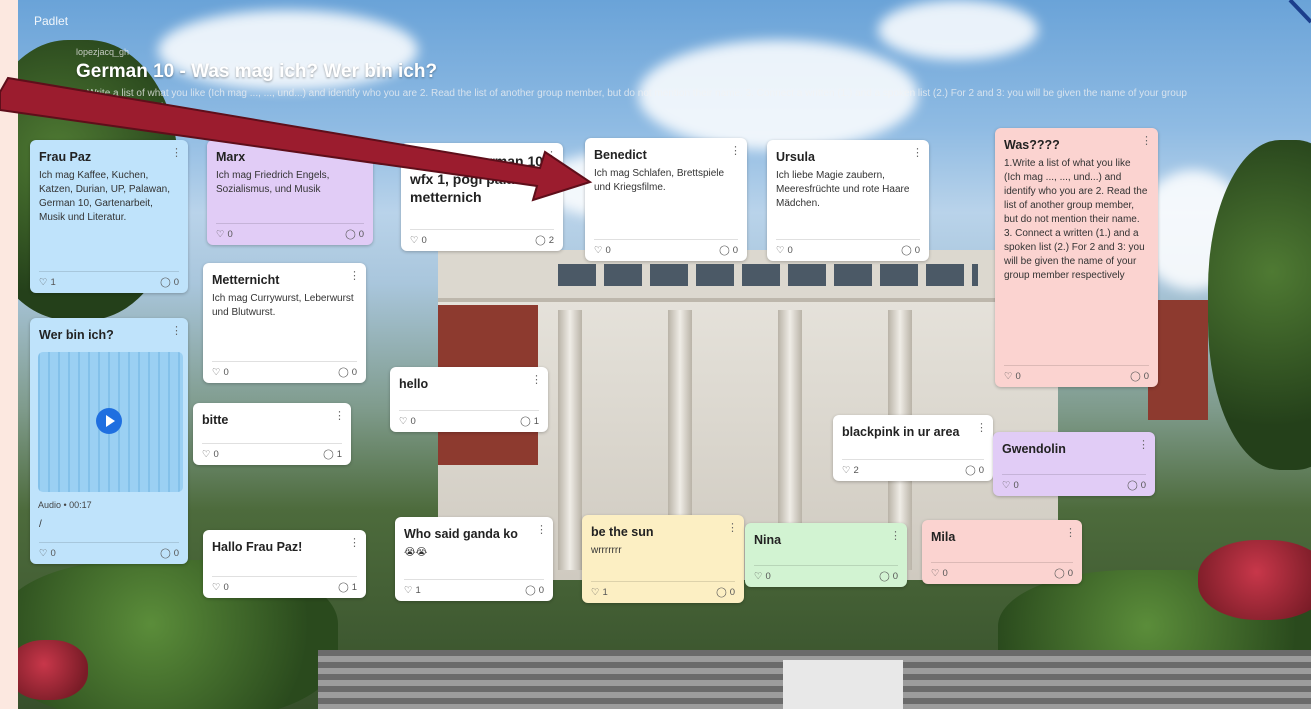 The width and height of the screenshot is (1311, 709). I want to click on like-button: ♡ 2, so click(850, 470).